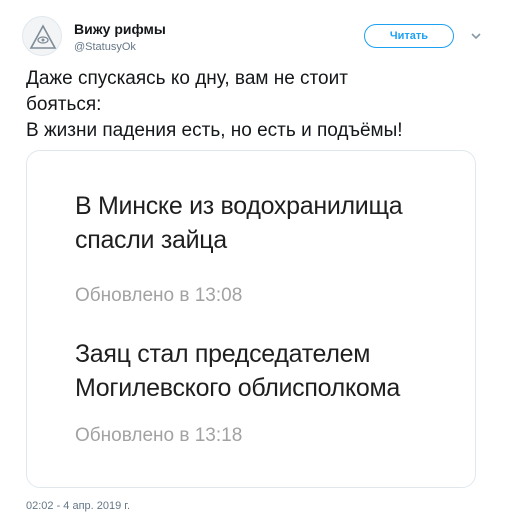 The width and height of the screenshot is (505, 530). I want to click on tweet-line: Даже спускаясь ко дну, вам не стоит, so click(187, 78).